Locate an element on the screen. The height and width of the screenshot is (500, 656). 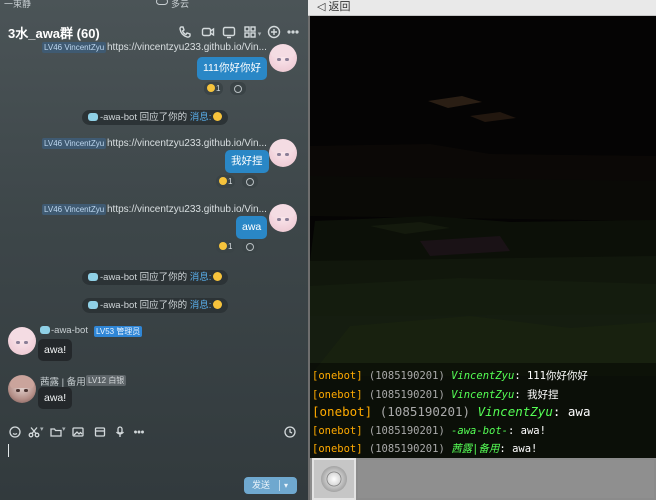
history-icon is located at coordinates (290, 431).